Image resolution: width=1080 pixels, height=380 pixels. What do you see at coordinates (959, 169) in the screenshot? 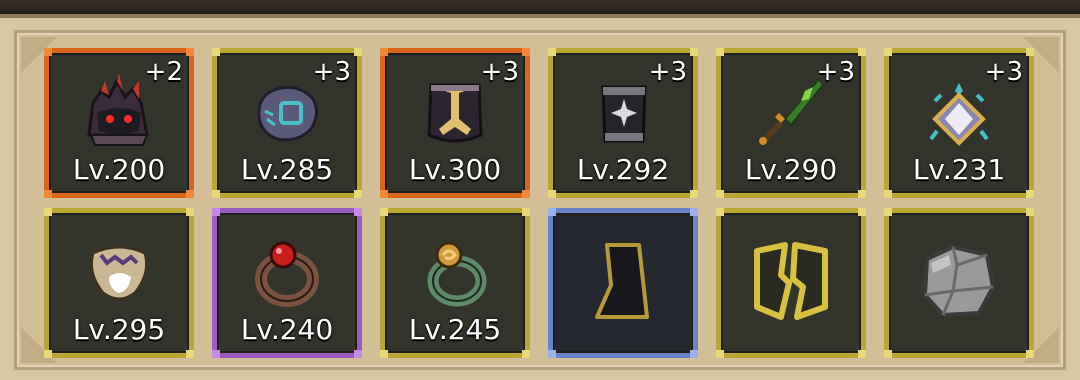
I see `item-level-label: Lv.231` at bounding box center [959, 169].